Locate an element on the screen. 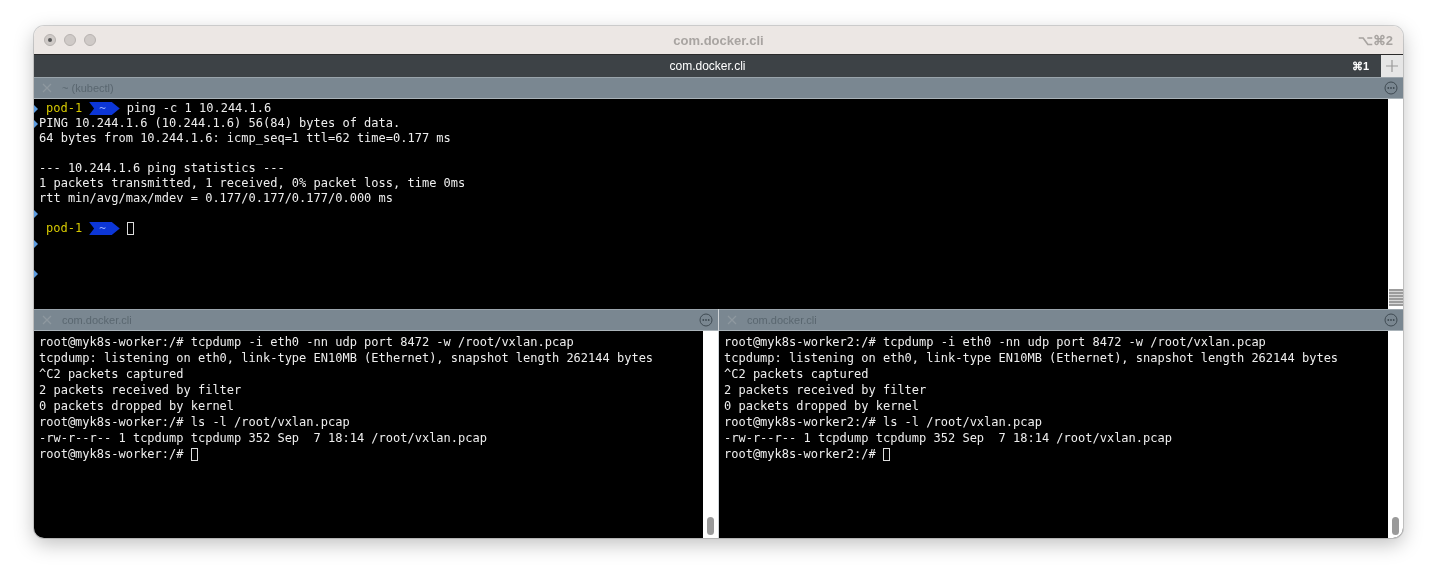 The image size is (1437, 581). output-line: root@myk8s-worker:/# is located at coordinates (111, 454).